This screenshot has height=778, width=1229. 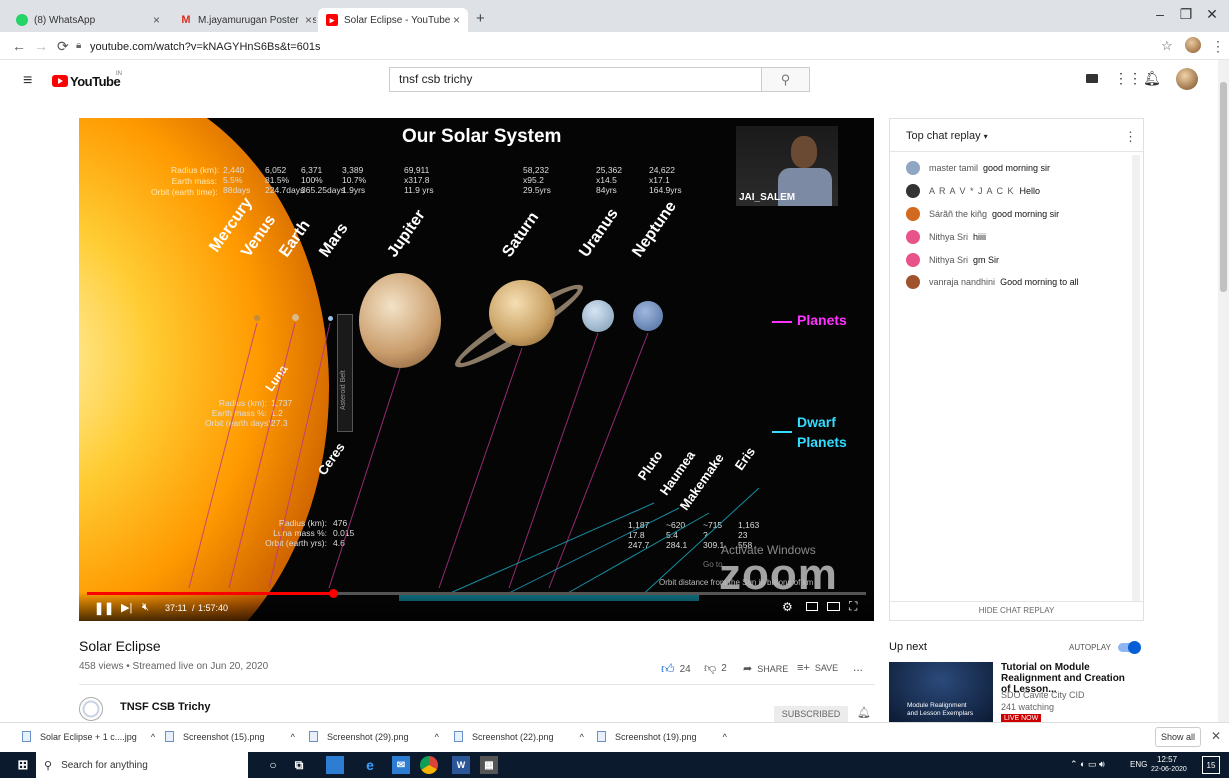 I want to click on pause-icon: ❚❚, so click(x=104, y=608).